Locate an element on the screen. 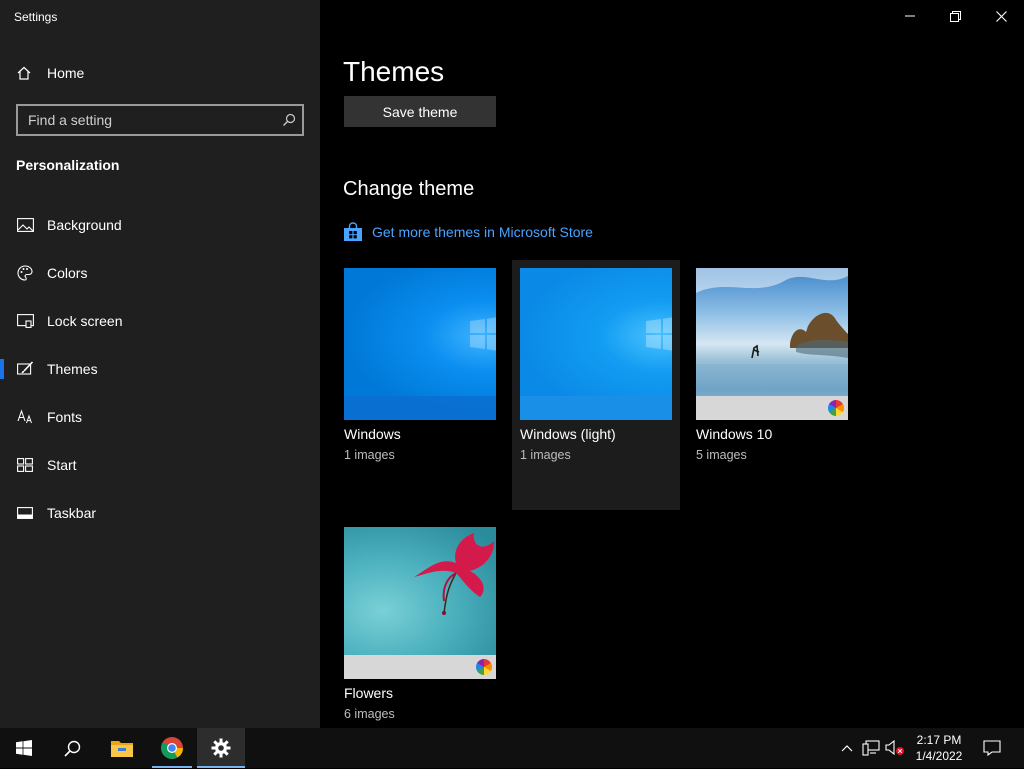  settings-button is located at coordinates (221, 748).